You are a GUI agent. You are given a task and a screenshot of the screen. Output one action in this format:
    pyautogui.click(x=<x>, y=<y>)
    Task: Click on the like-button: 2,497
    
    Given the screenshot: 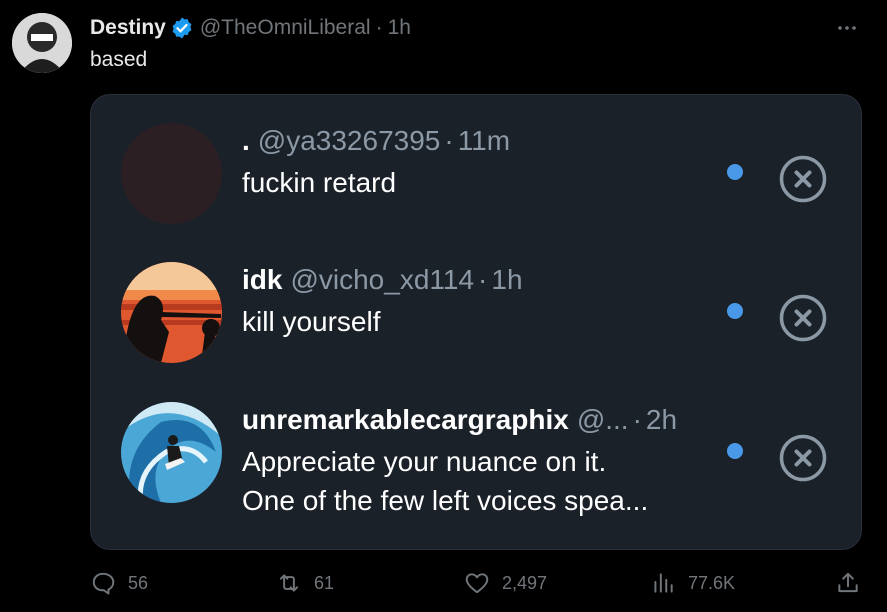 What is the action you would take?
    pyautogui.click(x=505, y=583)
    